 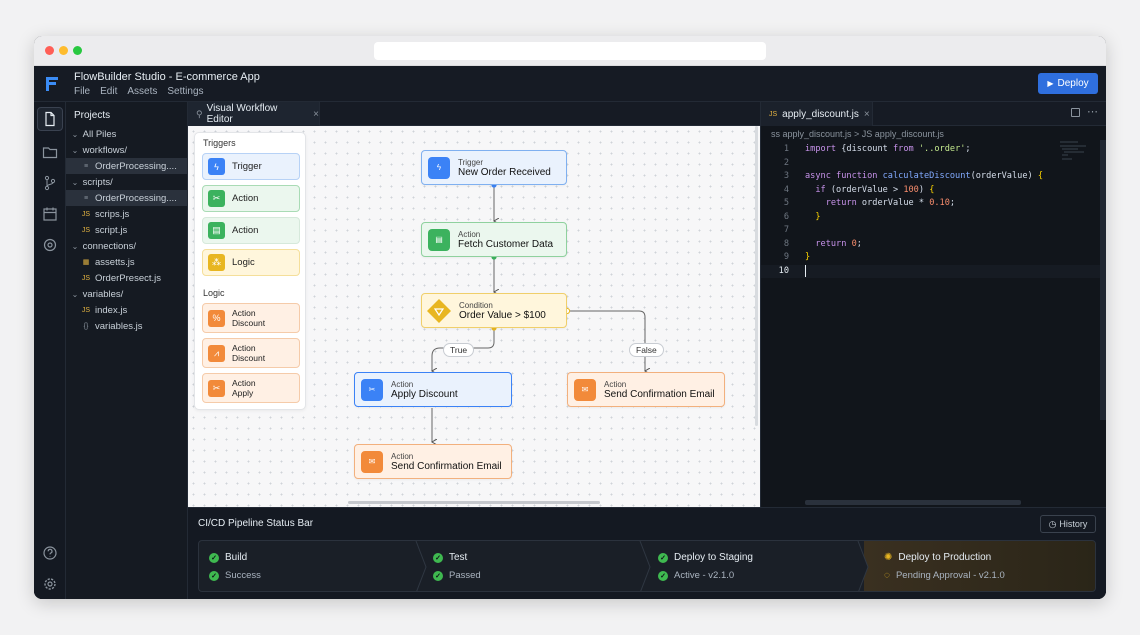 What do you see at coordinates (249, 358) in the screenshot?
I see `palette-item-label: Discount` at bounding box center [249, 358].